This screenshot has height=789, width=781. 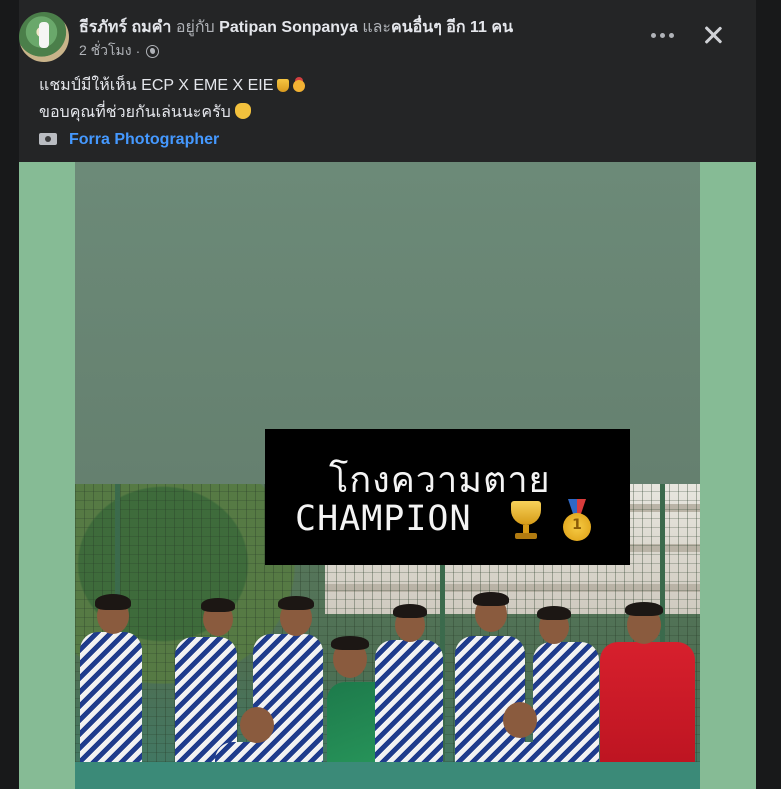 What do you see at coordinates (156, 85) in the screenshot?
I see `caption-text-1: แชมป์มีให้เห็น ECP X EME X EIE` at bounding box center [156, 85].